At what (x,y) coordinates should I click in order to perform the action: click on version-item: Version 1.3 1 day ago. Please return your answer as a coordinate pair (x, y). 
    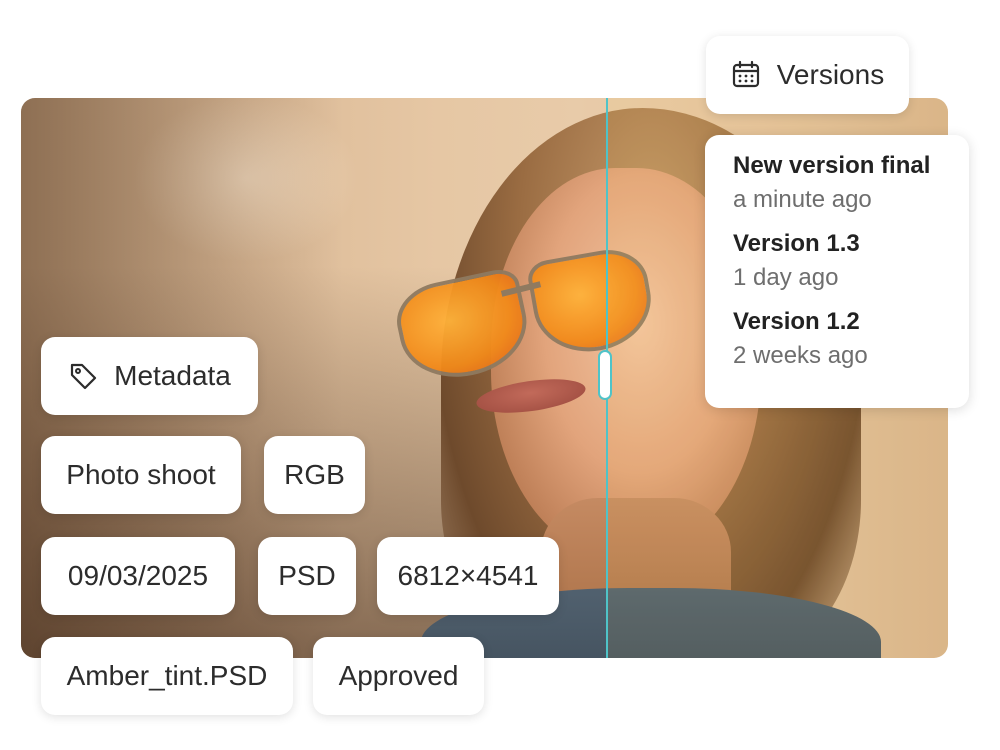
    Looking at the image, I should click on (851, 261).